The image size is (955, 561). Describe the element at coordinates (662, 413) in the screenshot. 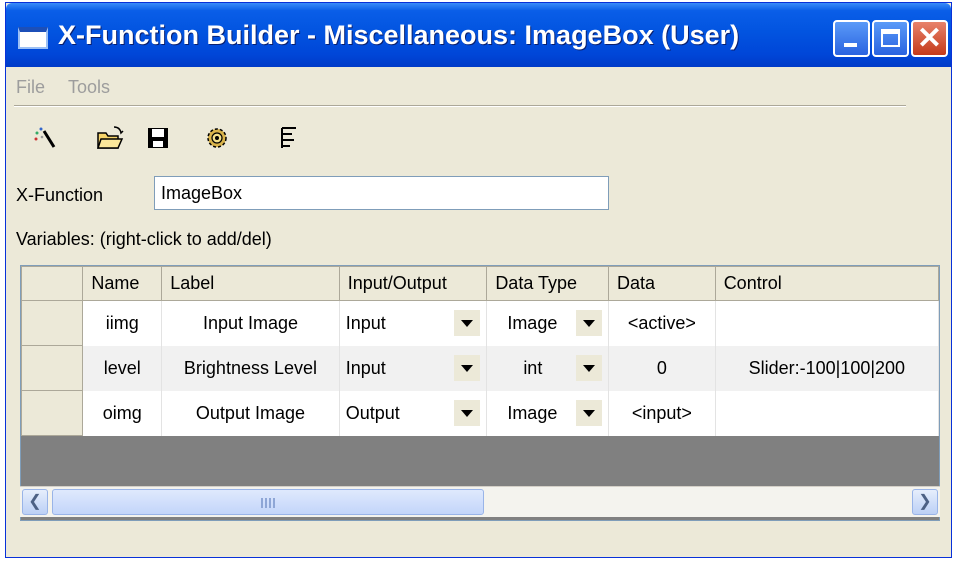

I see `cell-data: <input>` at that location.